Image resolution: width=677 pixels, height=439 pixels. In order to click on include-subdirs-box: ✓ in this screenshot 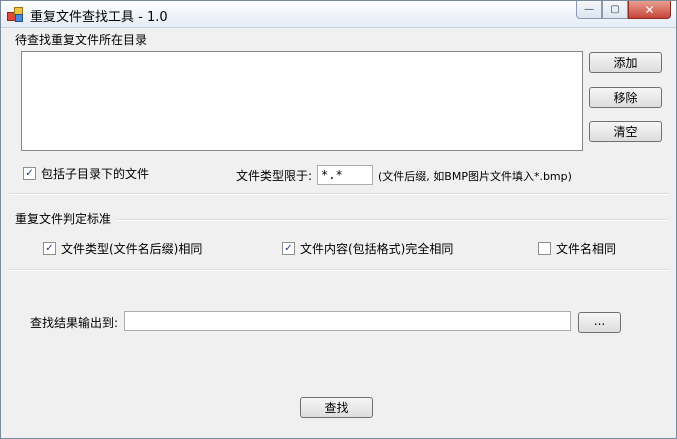, I will do `click(29, 173)`.